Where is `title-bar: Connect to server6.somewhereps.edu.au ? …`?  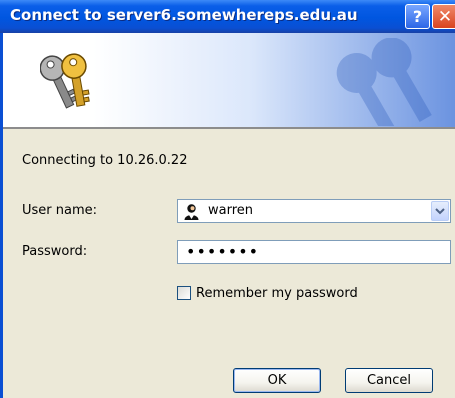 title-bar: Connect to server6.somewhereps.edu.au ? … is located at coordinates (227, 16).